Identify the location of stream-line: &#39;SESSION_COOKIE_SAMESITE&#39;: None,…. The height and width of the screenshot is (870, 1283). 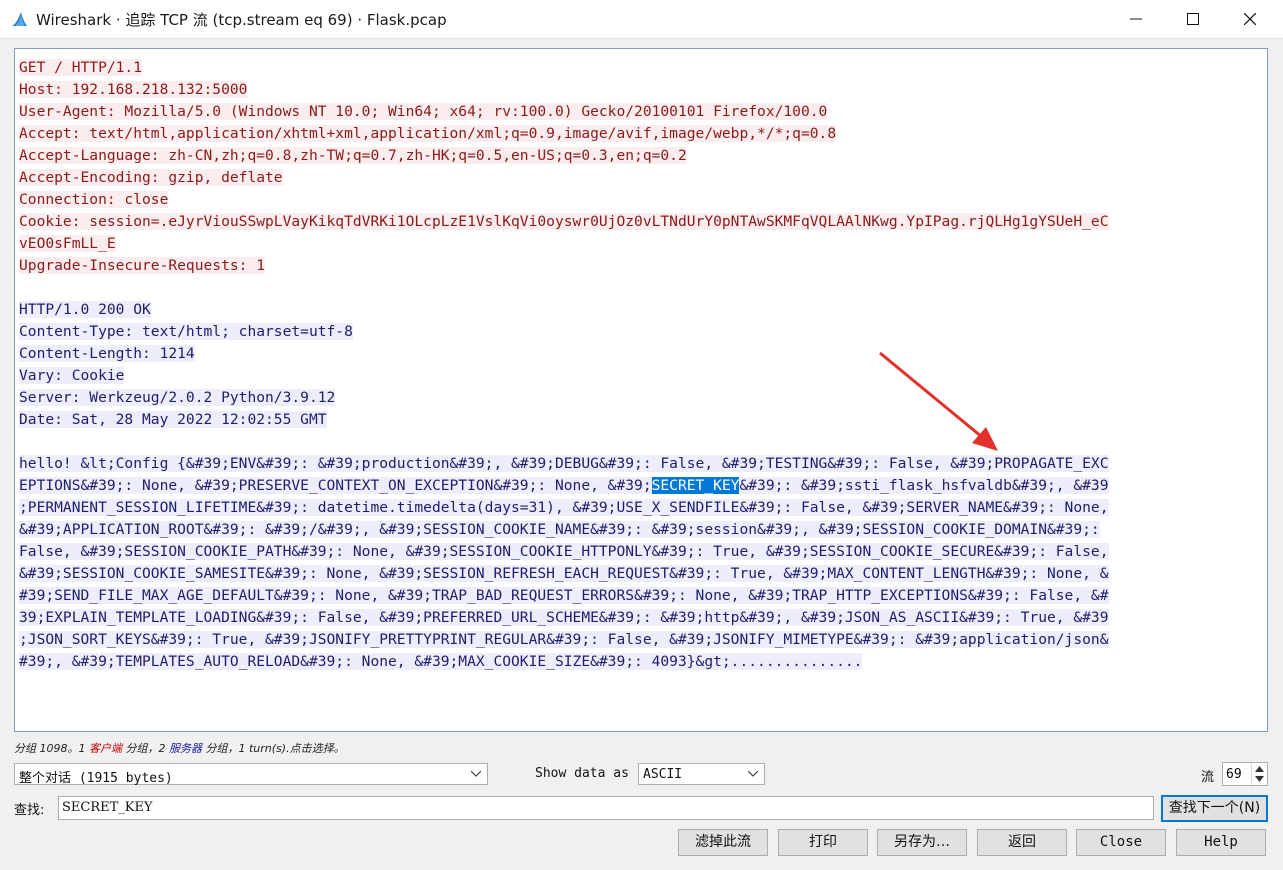
(564, 573).